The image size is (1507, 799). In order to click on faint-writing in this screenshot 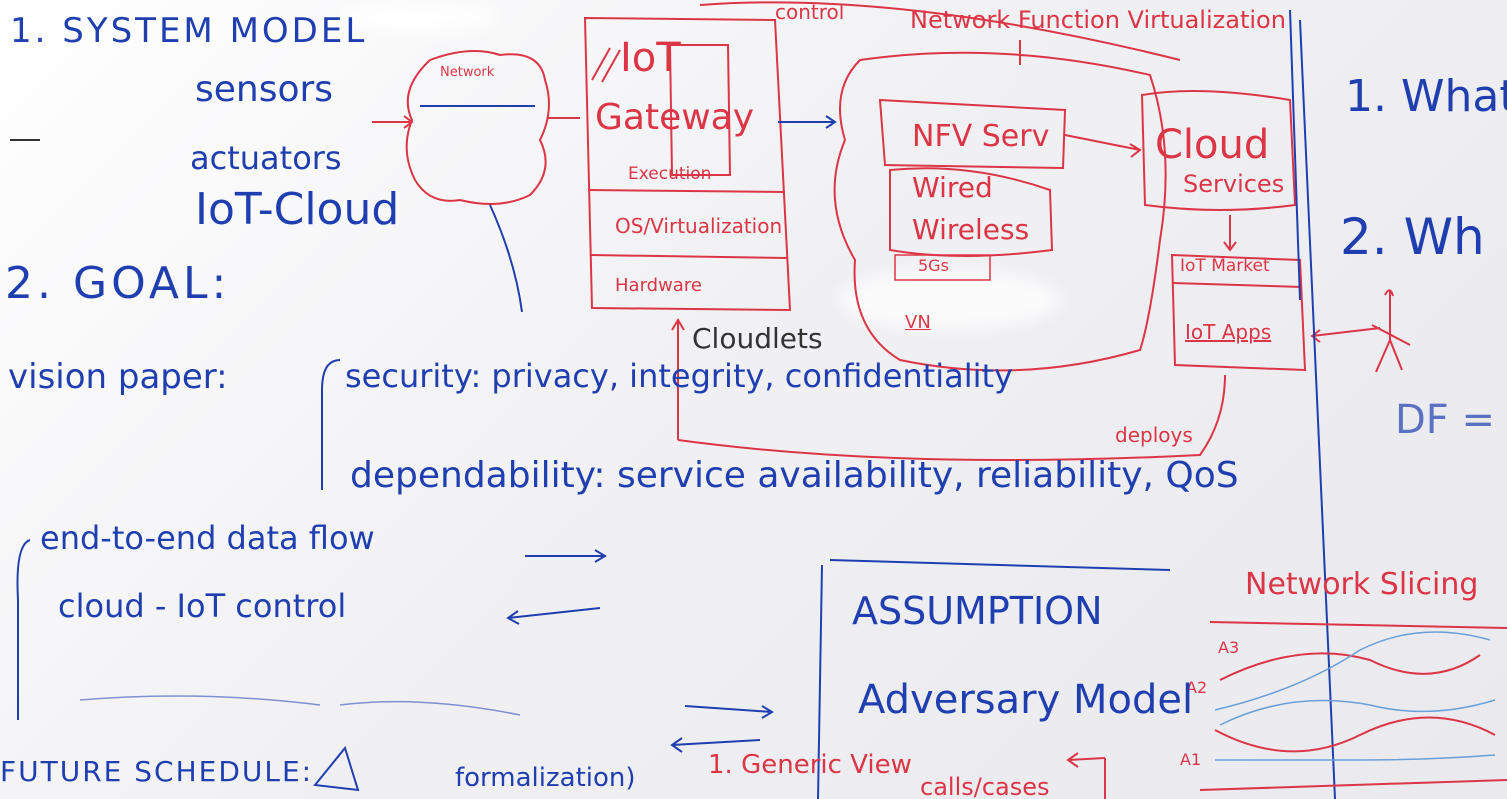, I will do `click(300, 705)`.